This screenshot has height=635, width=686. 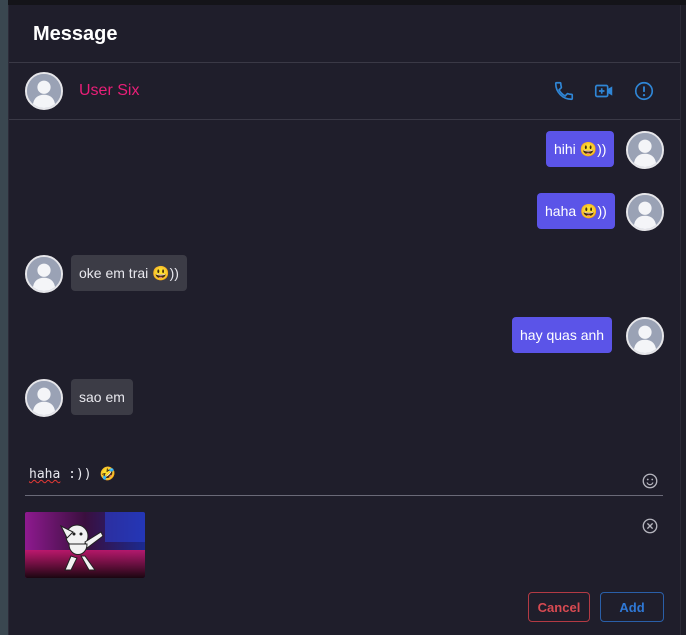 What do you see at coordinates (576, 211) in the screenshot?
I see `message-bubble-sent: haha 😃))` at bounding box center [576, 211].